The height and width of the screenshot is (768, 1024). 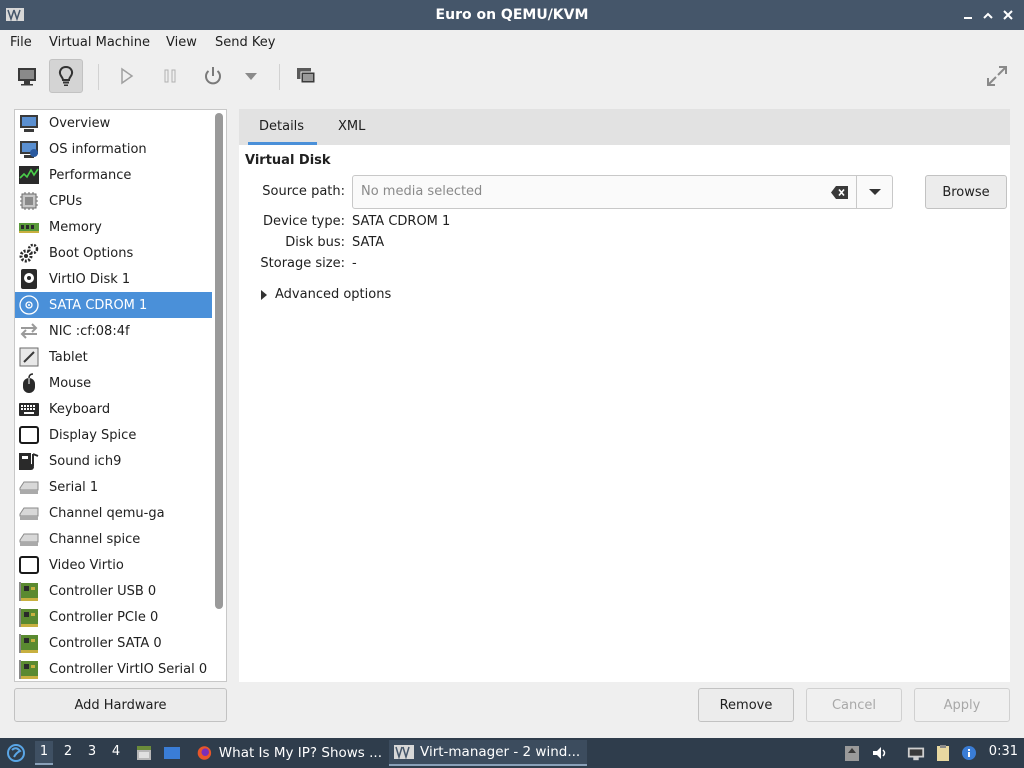 What do you see at coordinates (966, 192) in the screenshot?
I see `browse-button: Browse` at bounding box center [966, 192].